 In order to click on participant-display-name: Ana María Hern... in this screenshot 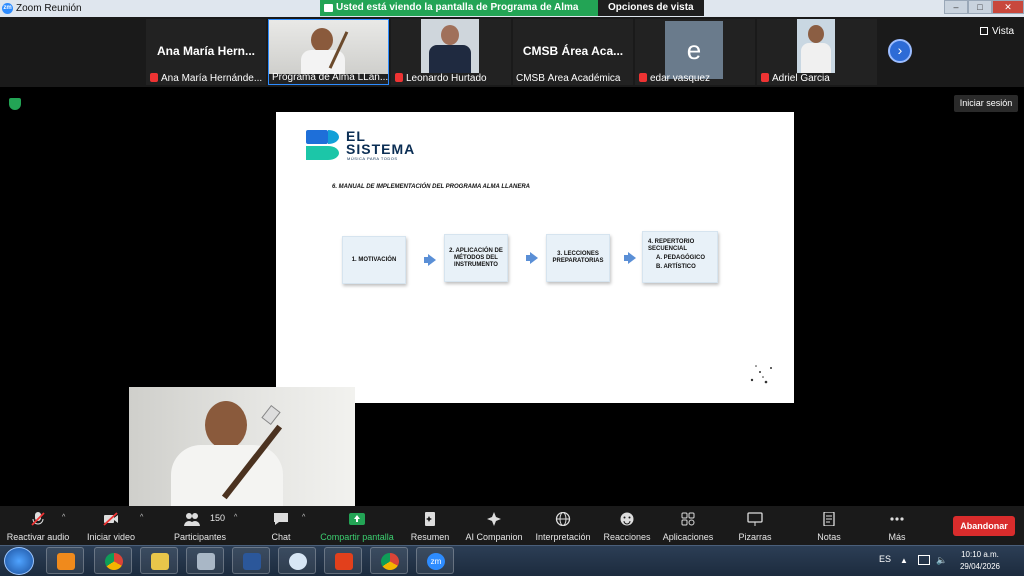, I will do `click(206, 51)`.